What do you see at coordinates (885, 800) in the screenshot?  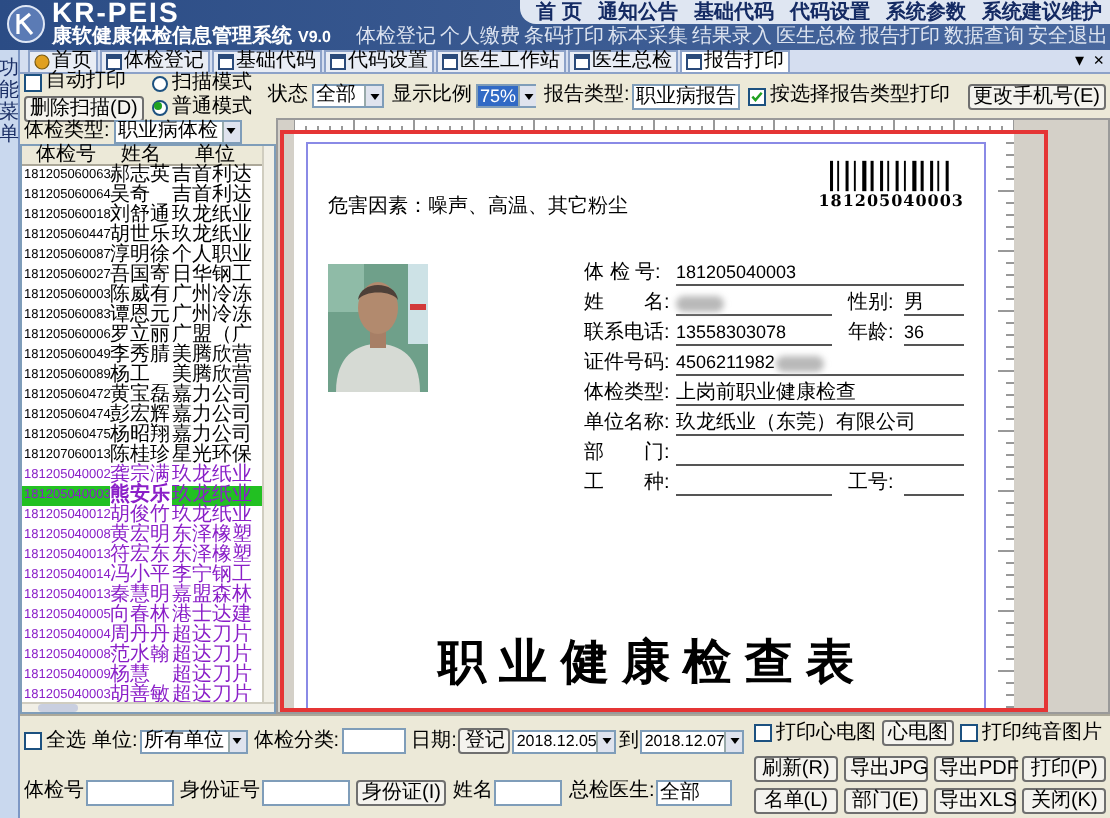 I see `button: 部门(E)` at bounding box center [885, 800].